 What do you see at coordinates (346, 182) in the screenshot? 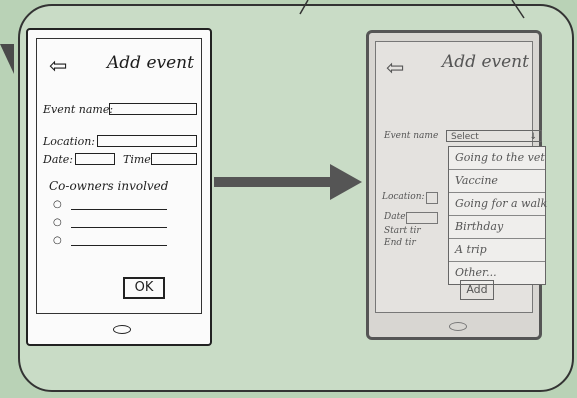
I see `transition-arrow-head` at bounding box center [346, 182].